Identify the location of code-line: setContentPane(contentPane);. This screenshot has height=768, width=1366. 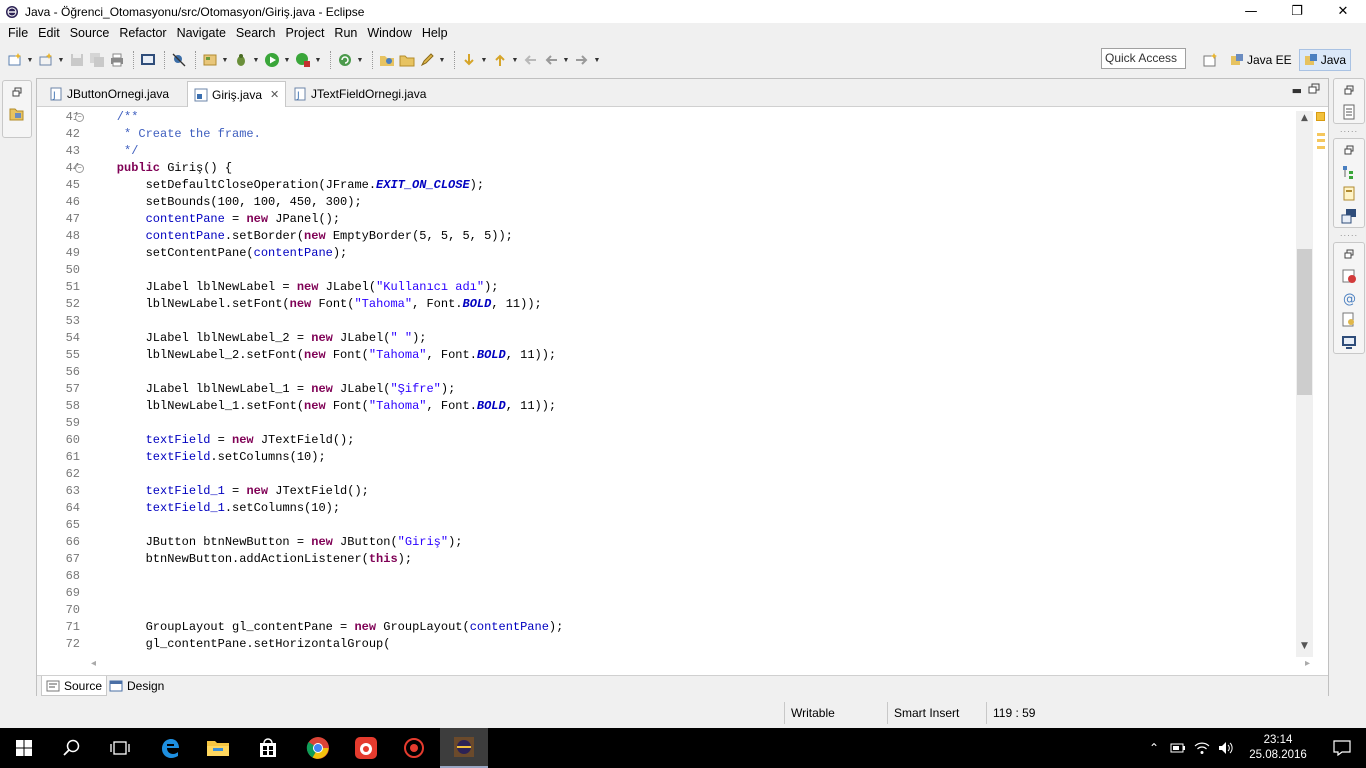
(693, 253).